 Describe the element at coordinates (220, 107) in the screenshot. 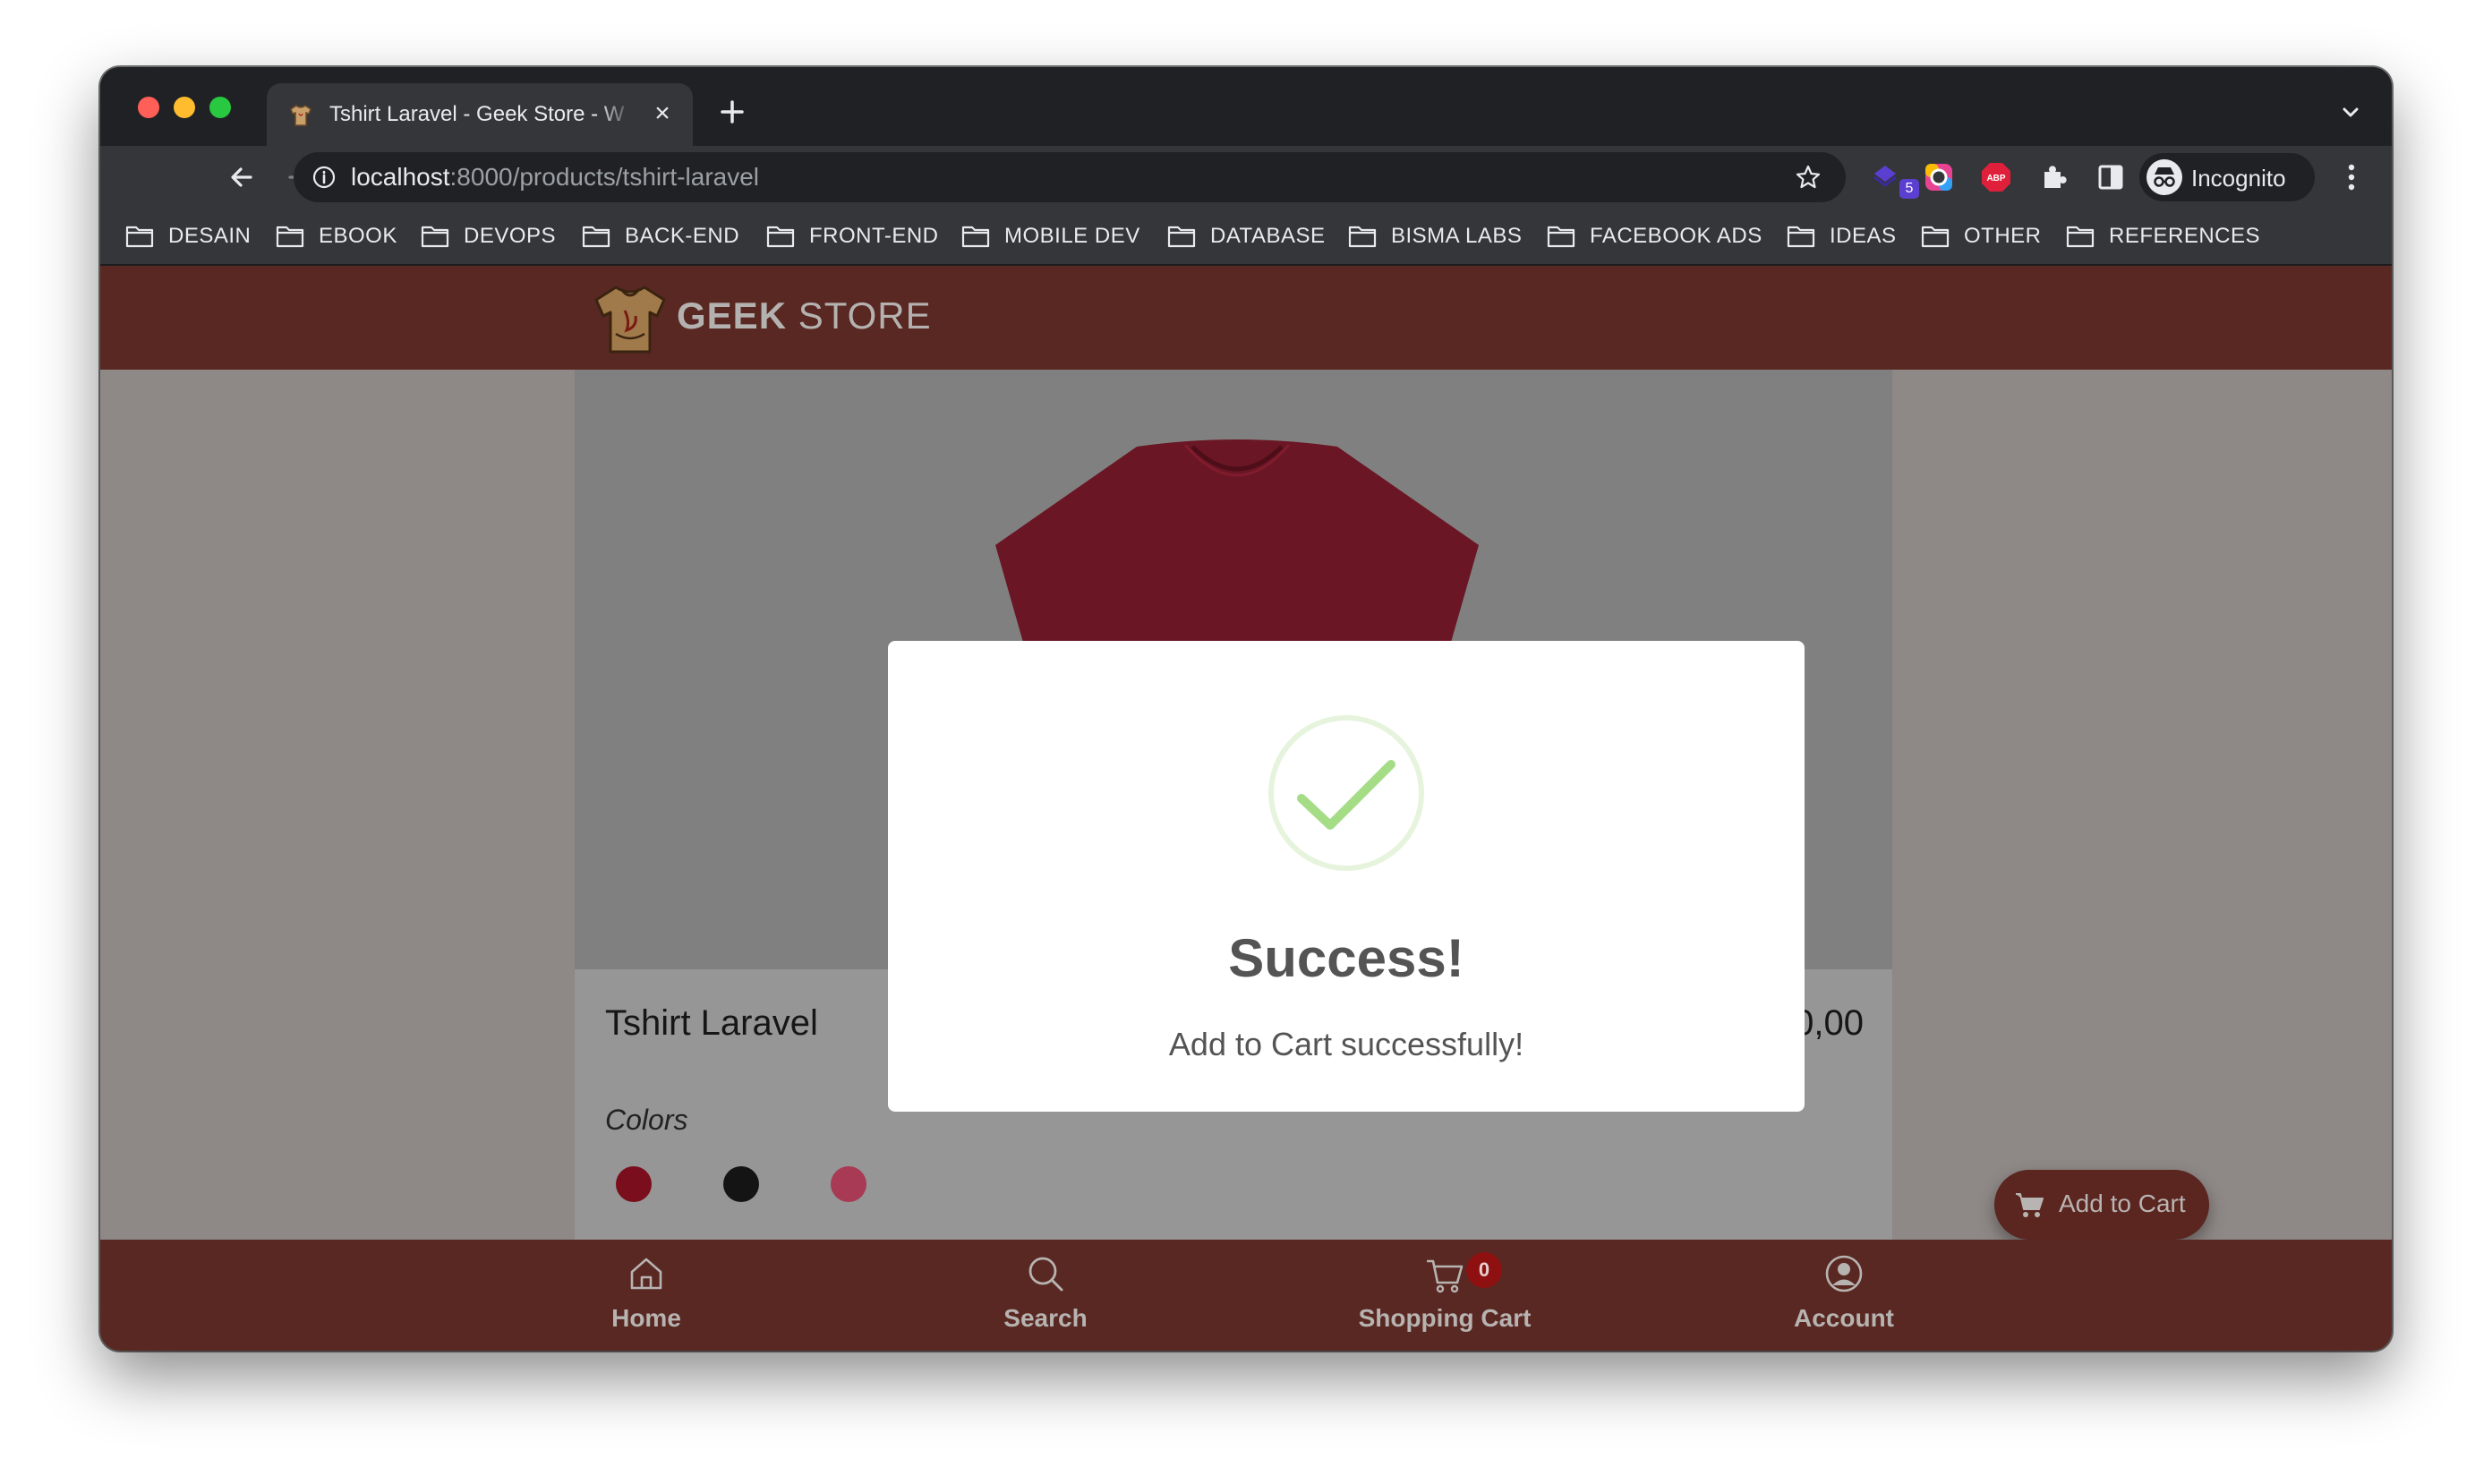

I see `maximize-window-button` at that location.